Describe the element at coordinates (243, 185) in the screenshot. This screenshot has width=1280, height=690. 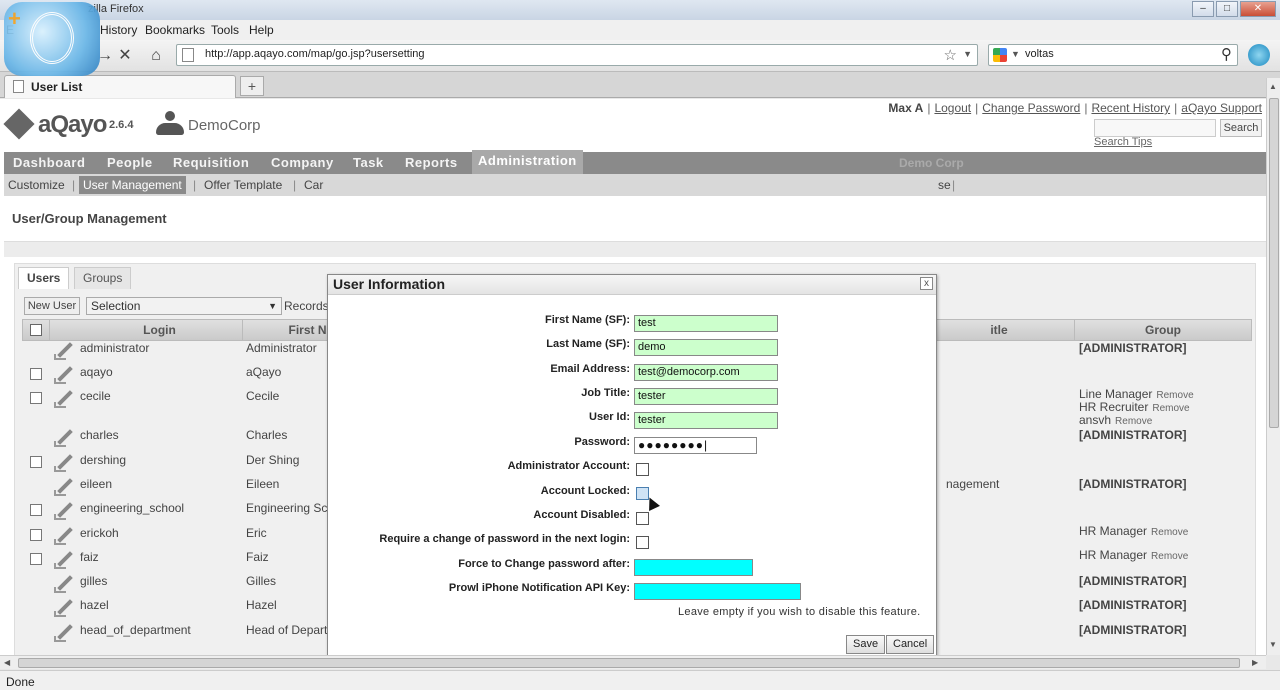
I see `subnav-offer-template: Offer Template` at that location.